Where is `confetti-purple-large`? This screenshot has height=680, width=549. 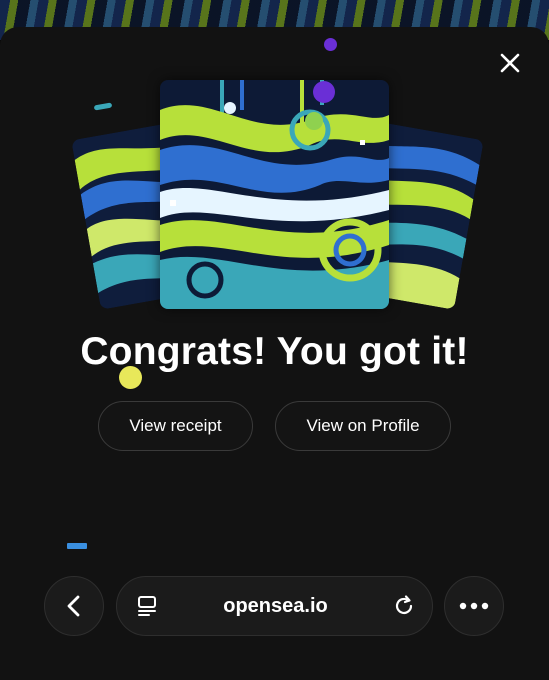
confetti-purple-large is located at coordinates (324, 92).